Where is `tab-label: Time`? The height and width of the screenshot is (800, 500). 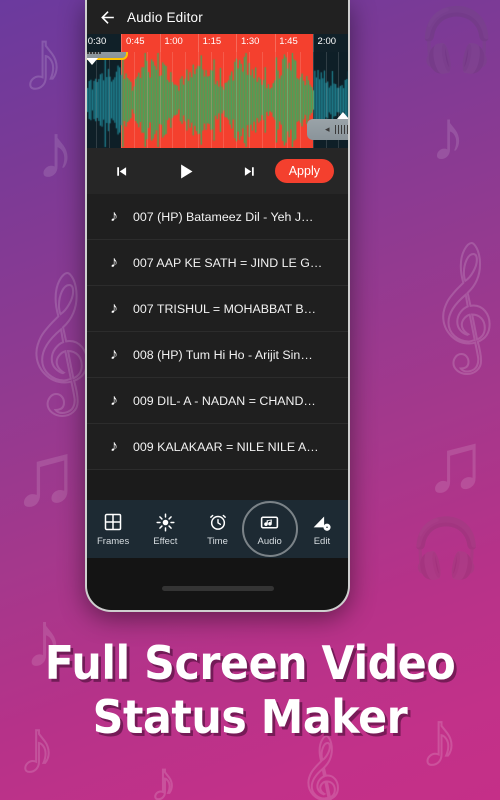
tab-label: Time is located at coordinates (217, 541).